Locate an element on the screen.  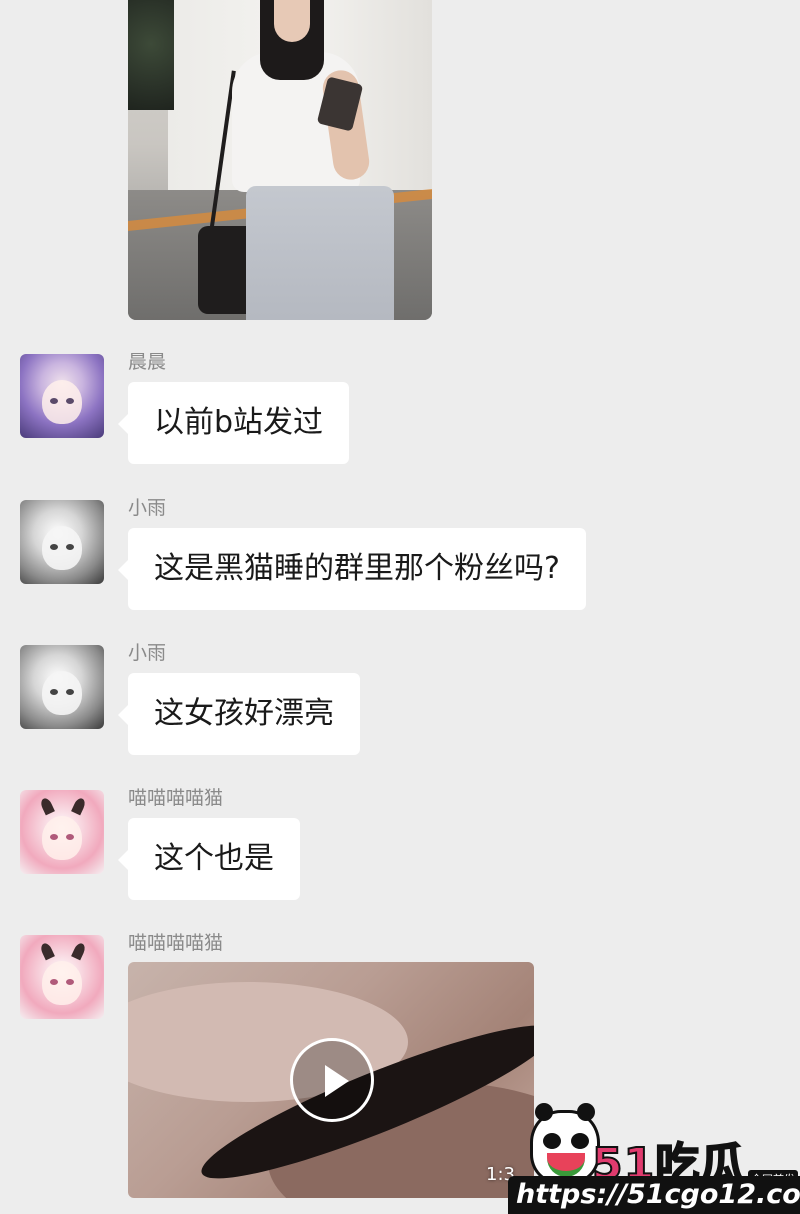
play-icon is located at coordinates (332, 1080).